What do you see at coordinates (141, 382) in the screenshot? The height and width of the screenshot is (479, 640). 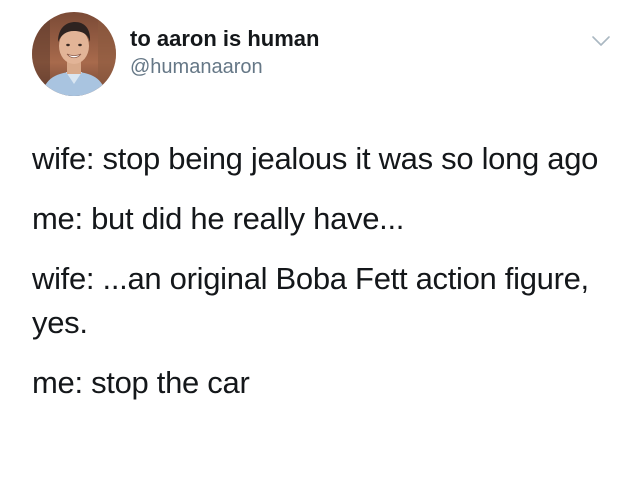 I see `tweet-line: me: stop the car` at bounding box center [141, 382].